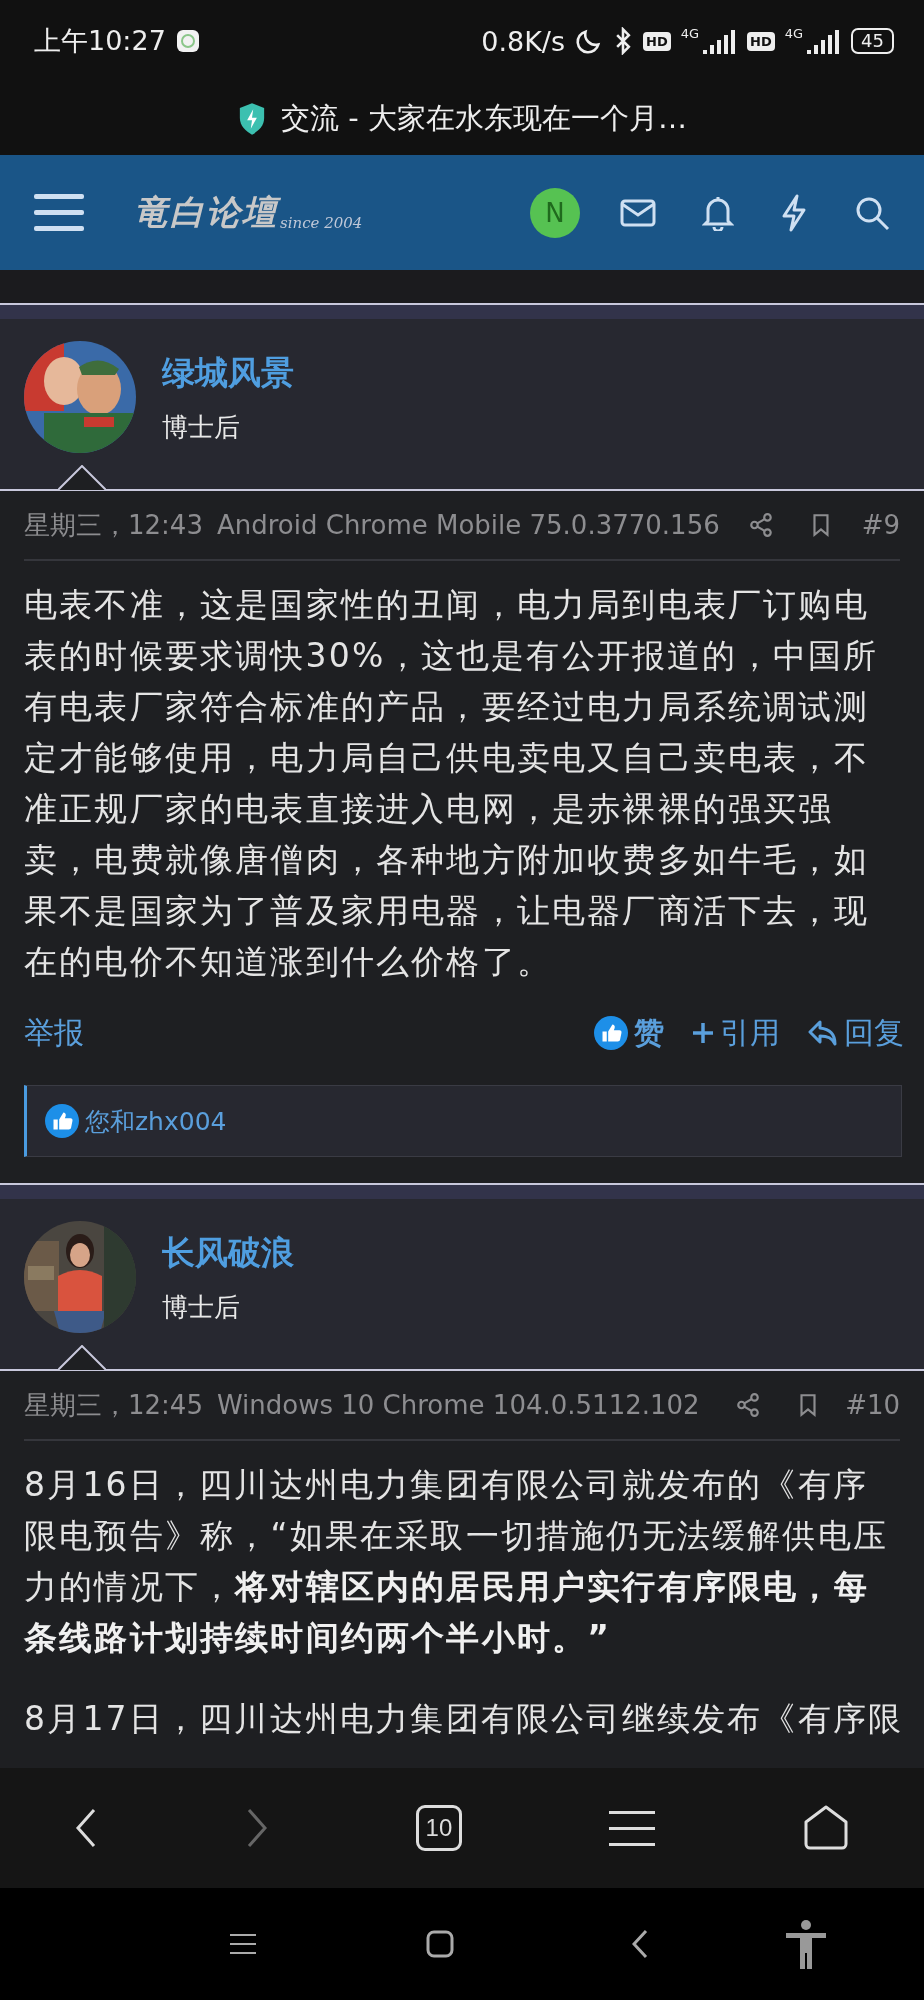 The width and height of the screenshot is (924, 2000). What do you see at coordinates (856, 1033) in the screenshot?
I see `reply-button: 回复` at bounding box center [856, 1033].